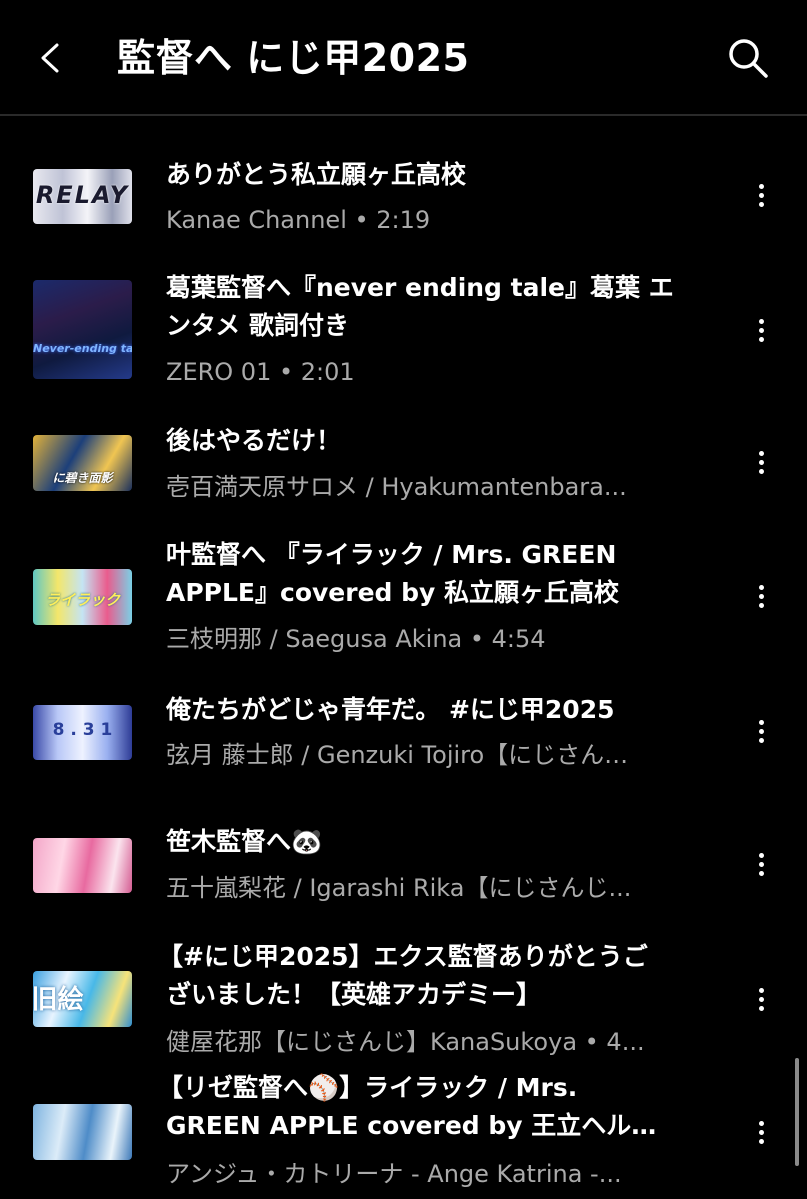 The height and width of the screenshot is (1199, 807). Describe the element at coordinates (58, 1000) in the screenshot. I see `thumbnail-caption: 旧絵` at that location.